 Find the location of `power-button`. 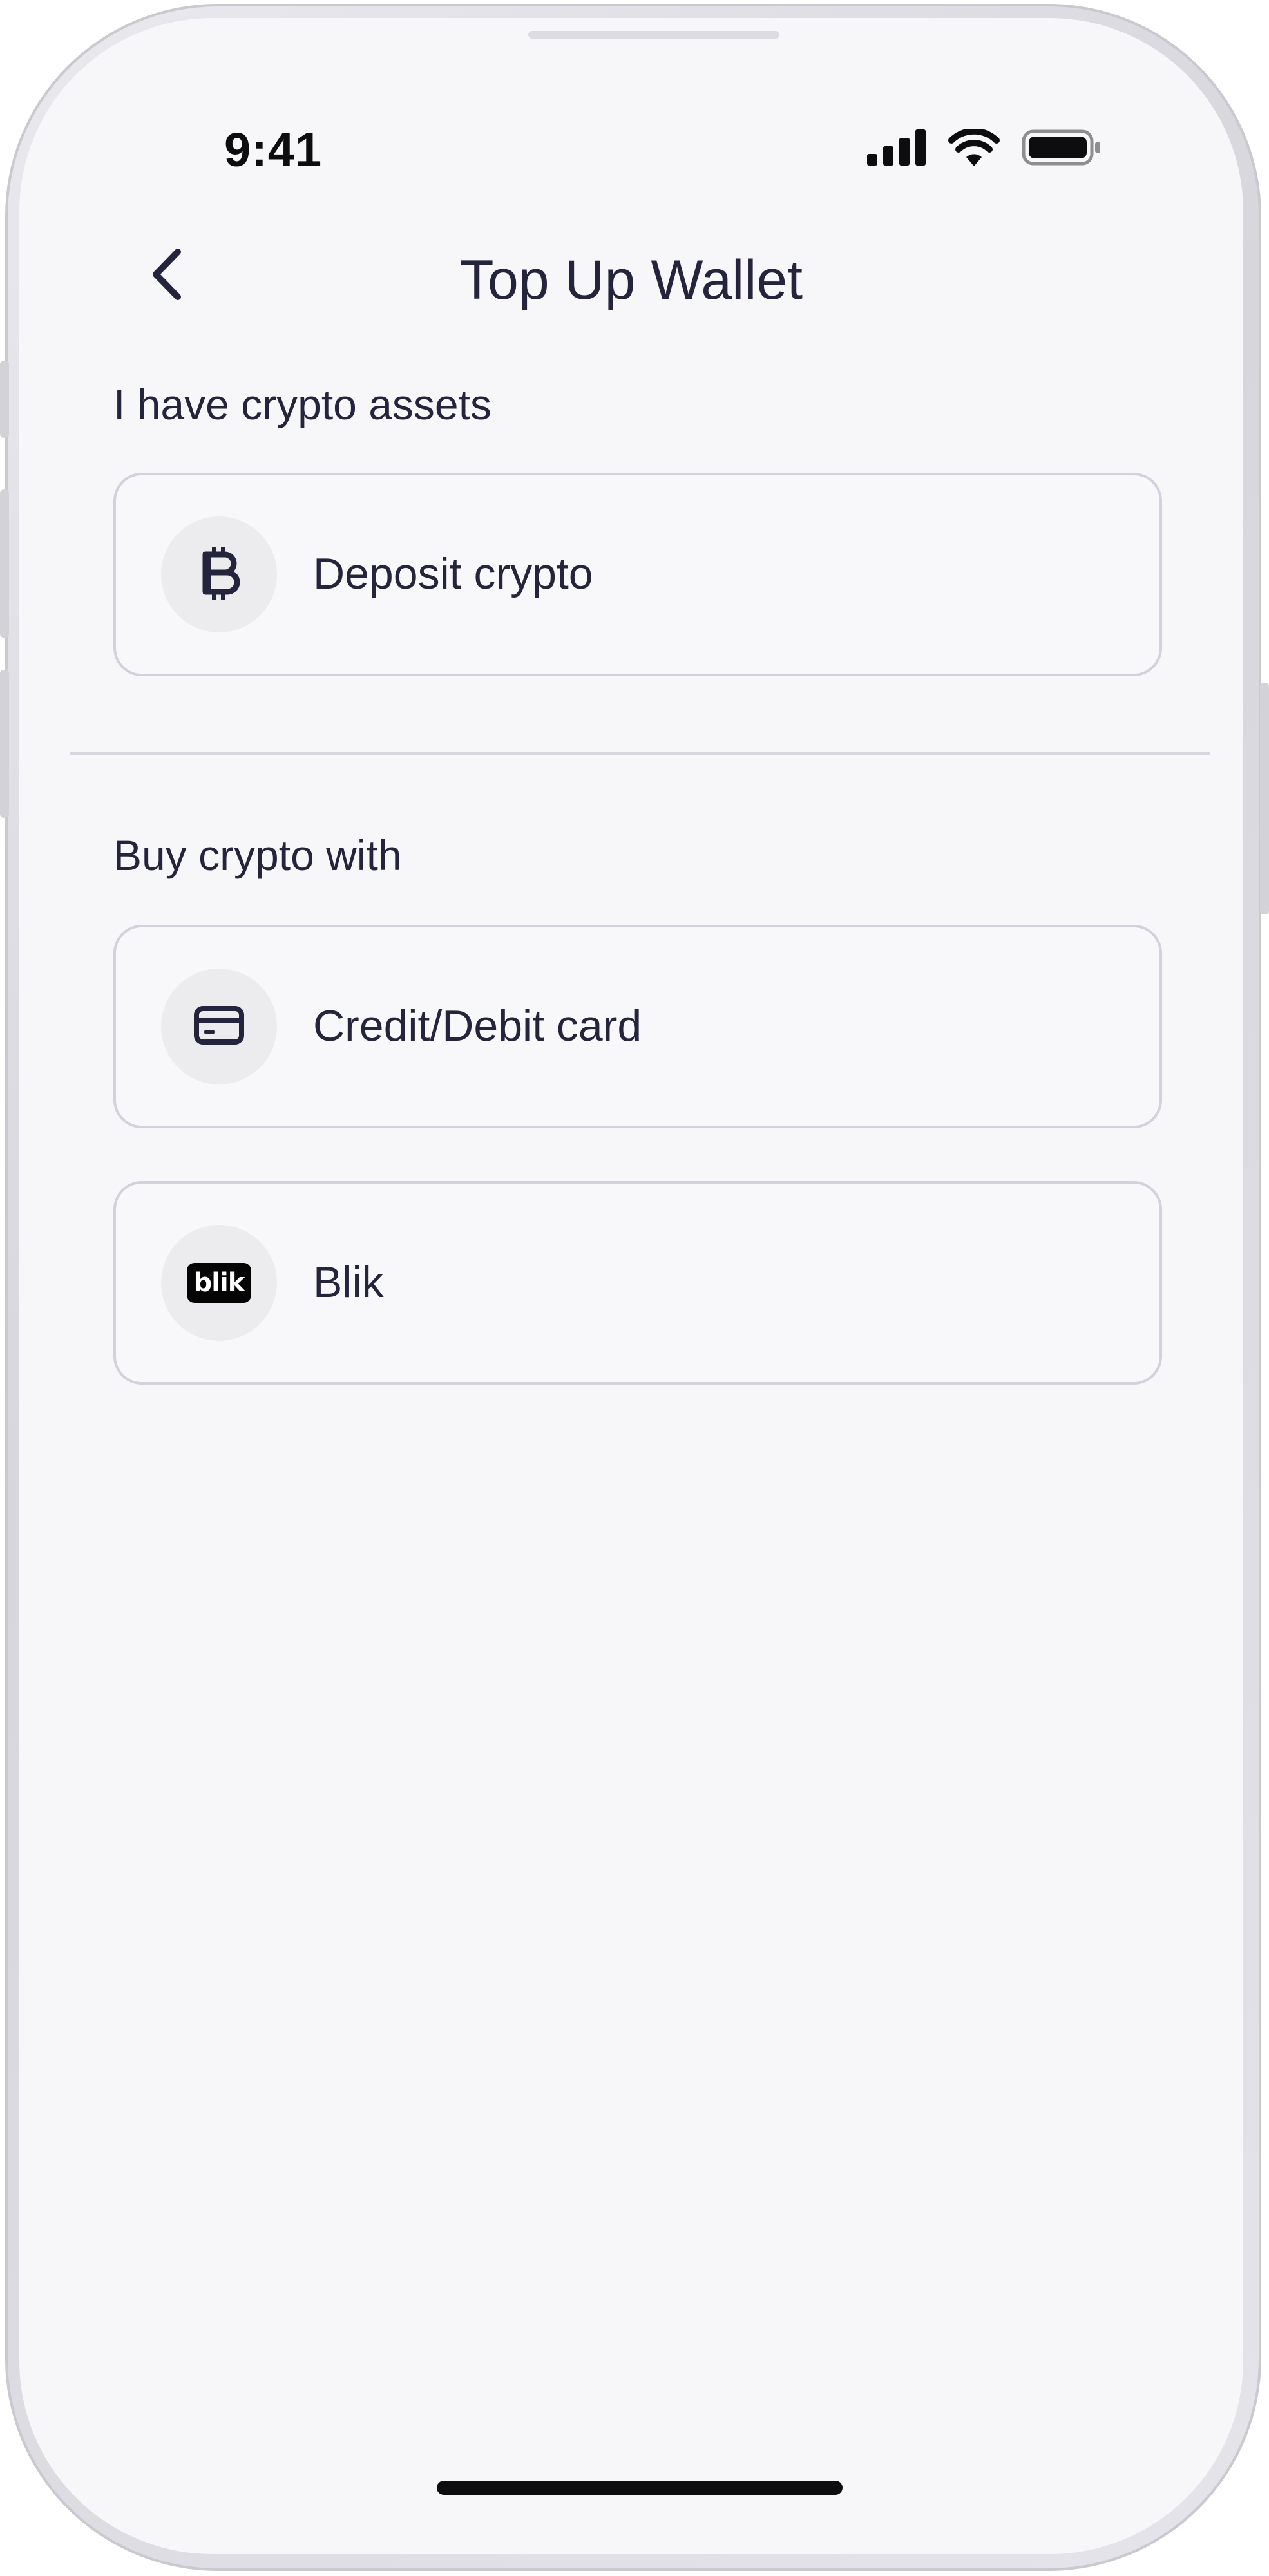

power-button is located at coordinates (1264, 798).